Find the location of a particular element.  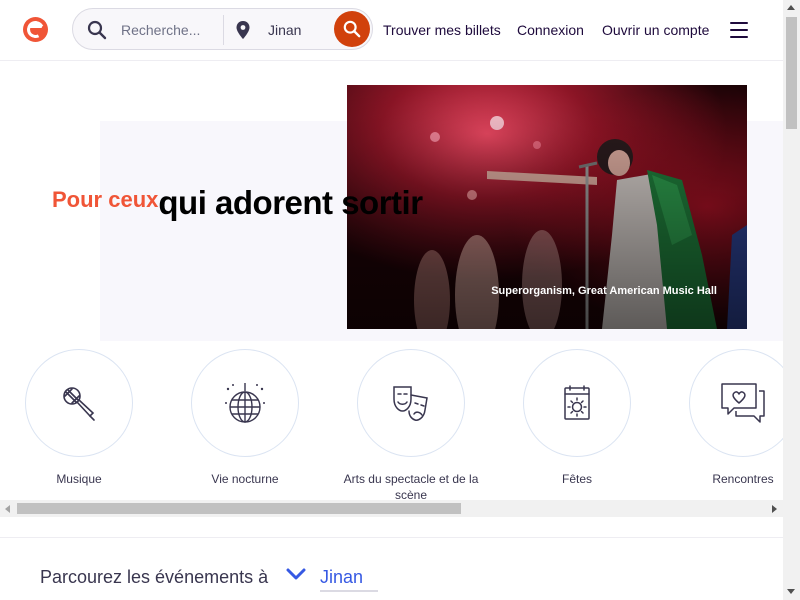

category-performing-arts: Arts du spectacle et de la scène is located at coordinates (411, 424).